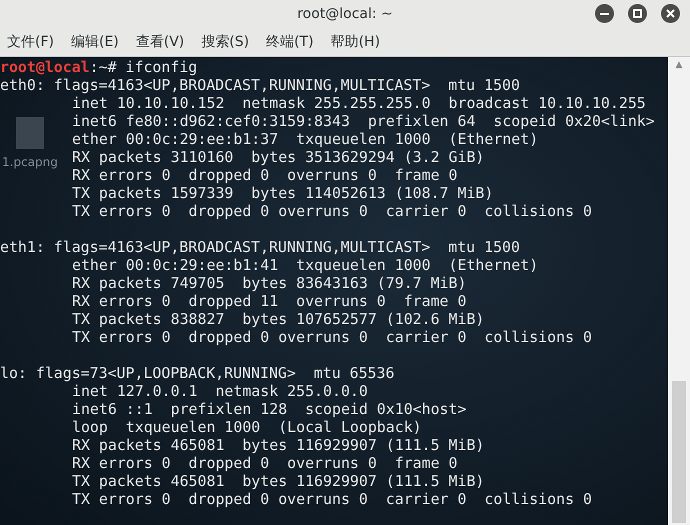  I want to click on output-line: TX packets 465081 bytes 116929907 (111.5 MiB), so click(278, 481).